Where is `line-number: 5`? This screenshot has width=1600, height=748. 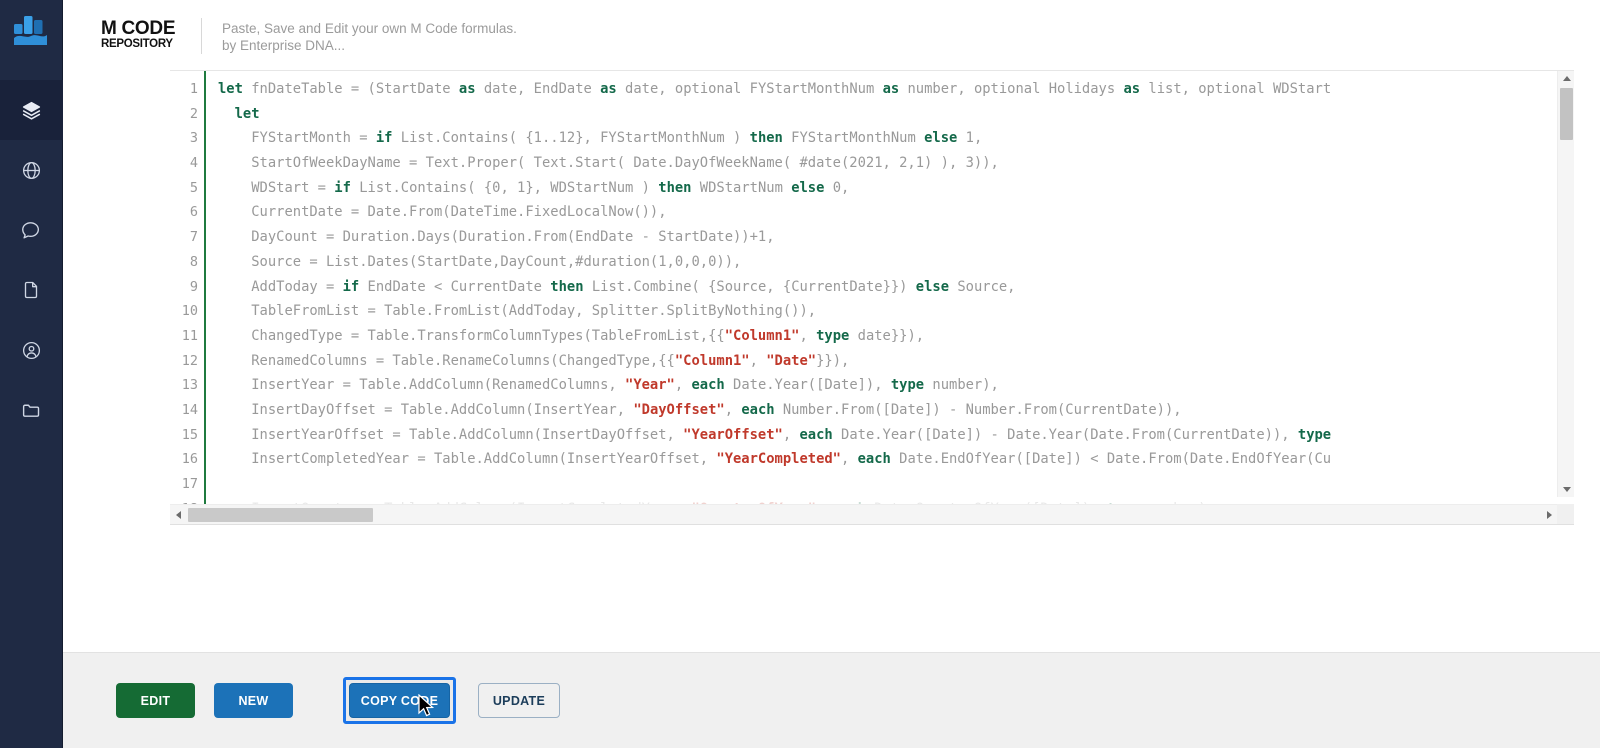 line-number: 5 is located at coordinates (193, 187).